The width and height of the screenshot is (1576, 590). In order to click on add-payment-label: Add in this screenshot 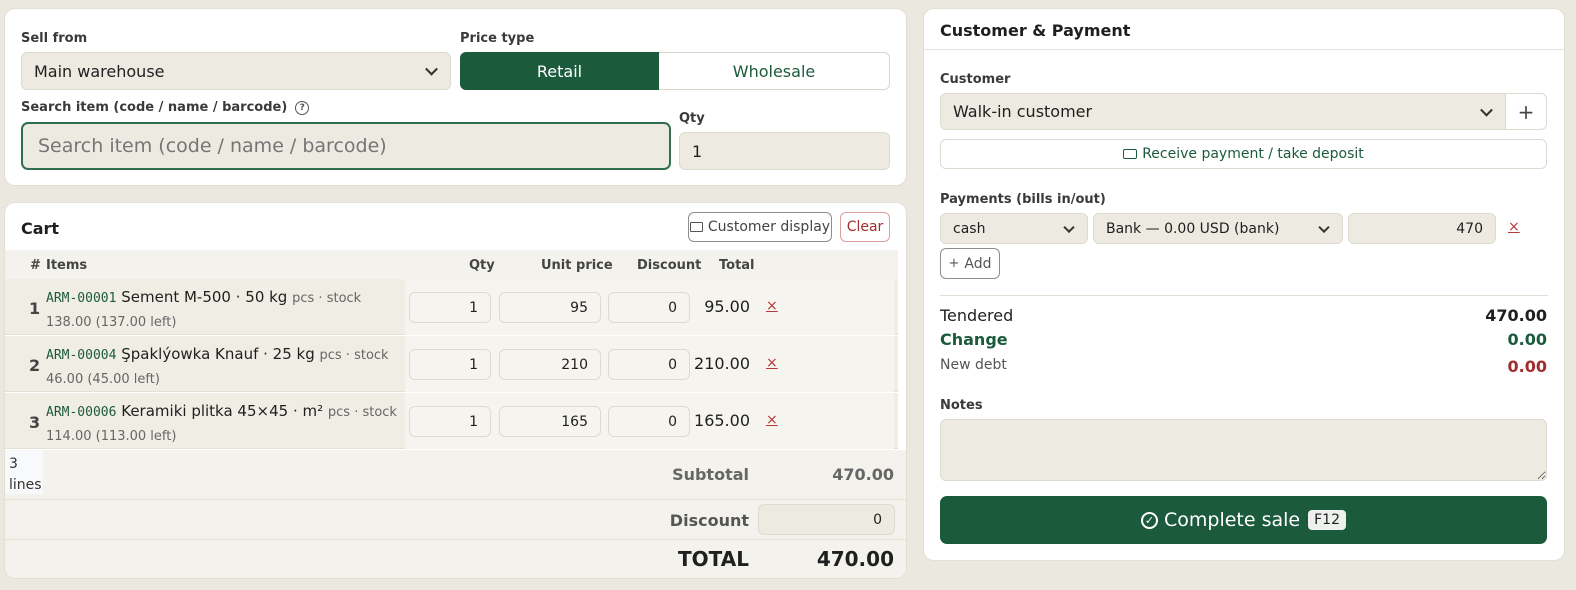, I will do `click(978, 263)`.